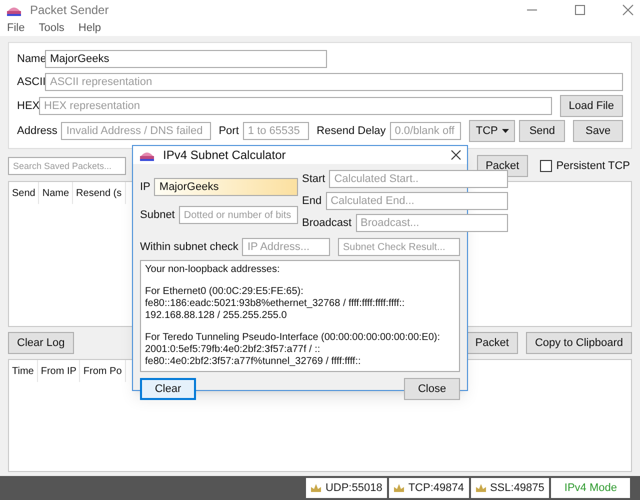  What do you see at coordinates (186, 59) in the screenshot?
I see `name-field: MajorGeeks` at bounding box center [186, 59].